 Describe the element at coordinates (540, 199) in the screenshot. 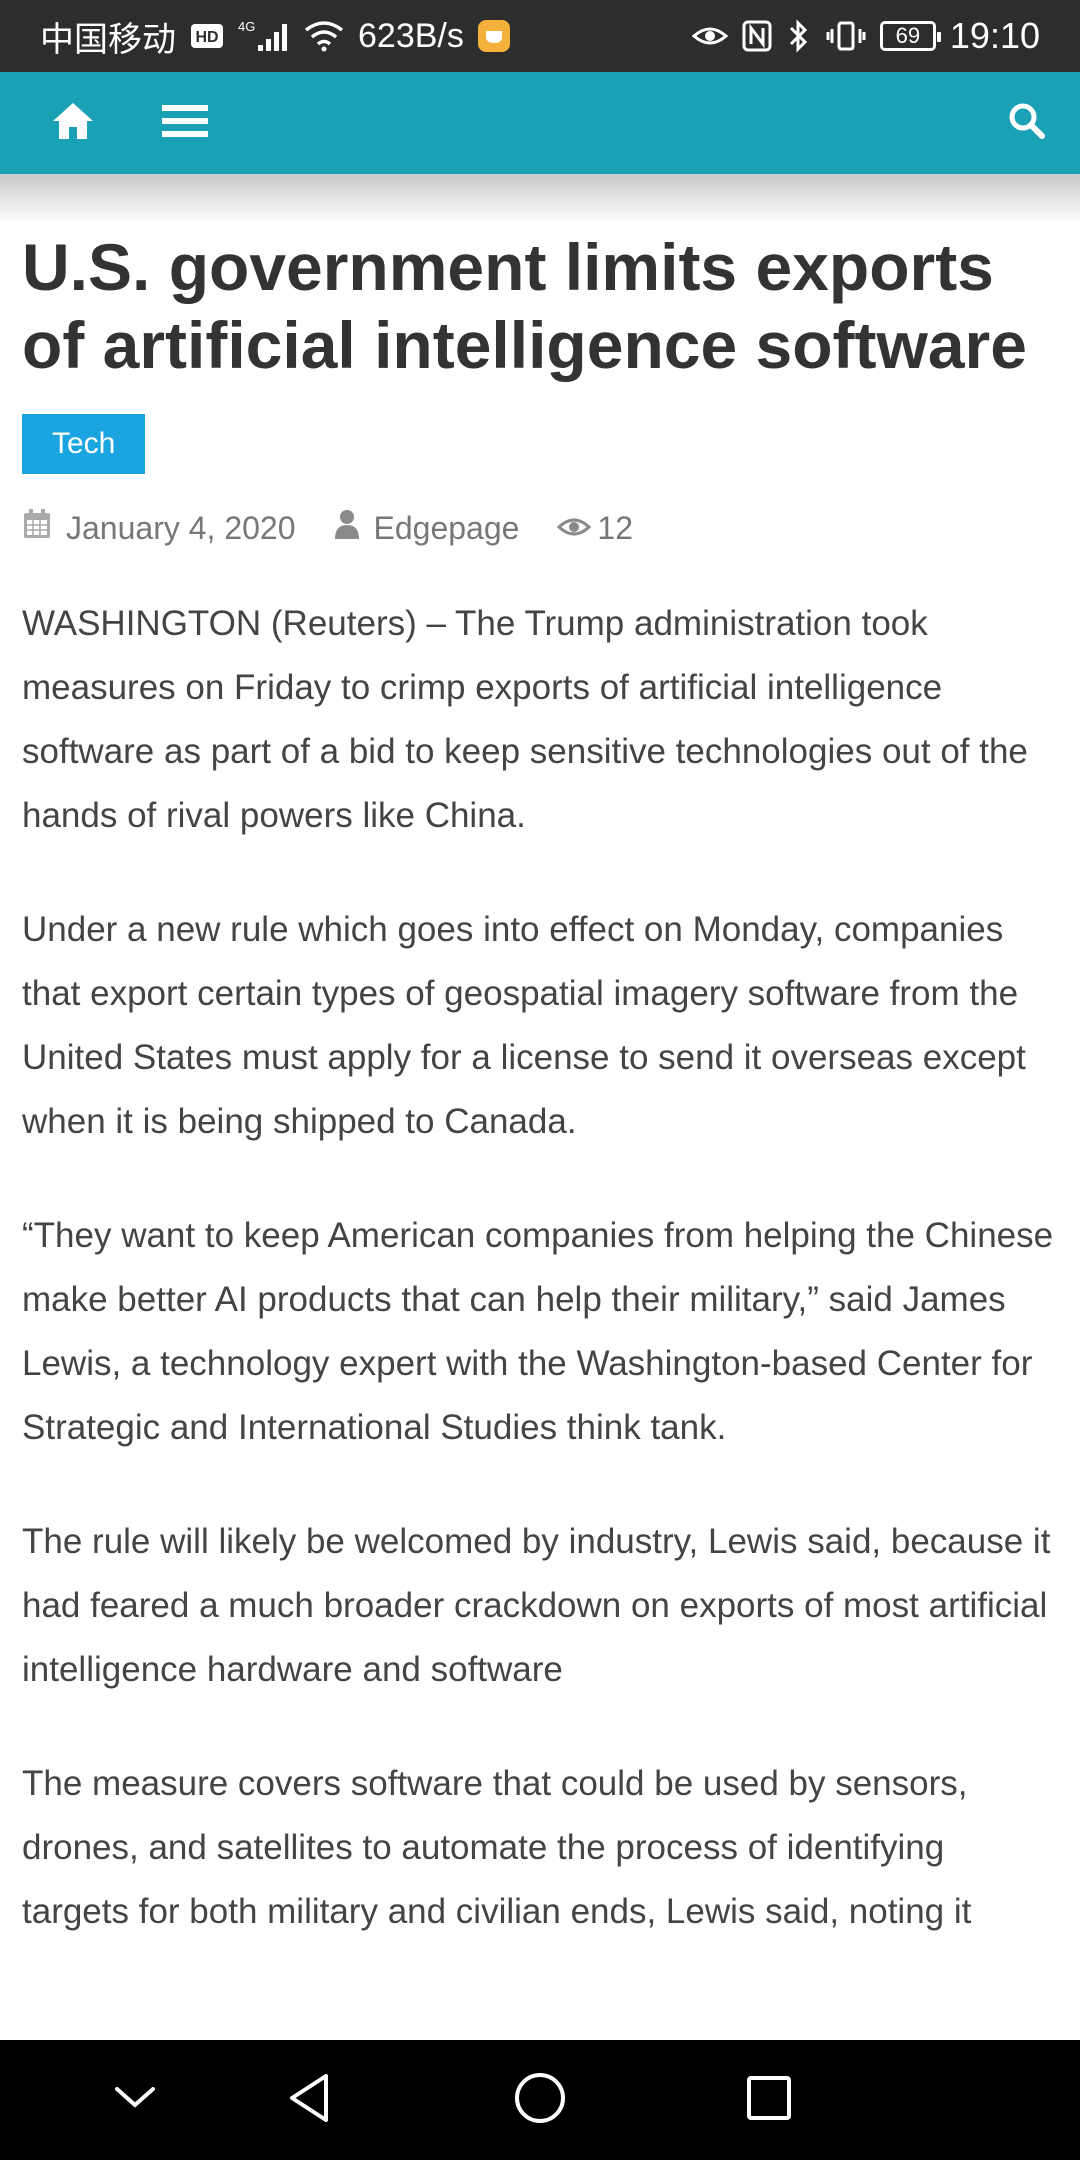

I see `nav-shadow` at that location.